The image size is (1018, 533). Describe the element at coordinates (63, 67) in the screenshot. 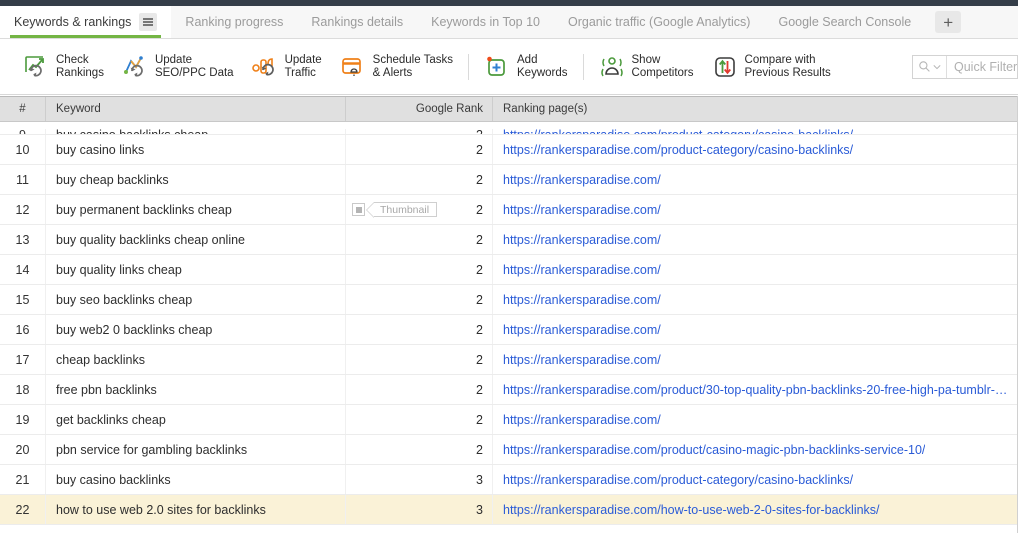

I see `toolbar-button-check-rankings: Check Rankings` at that location.